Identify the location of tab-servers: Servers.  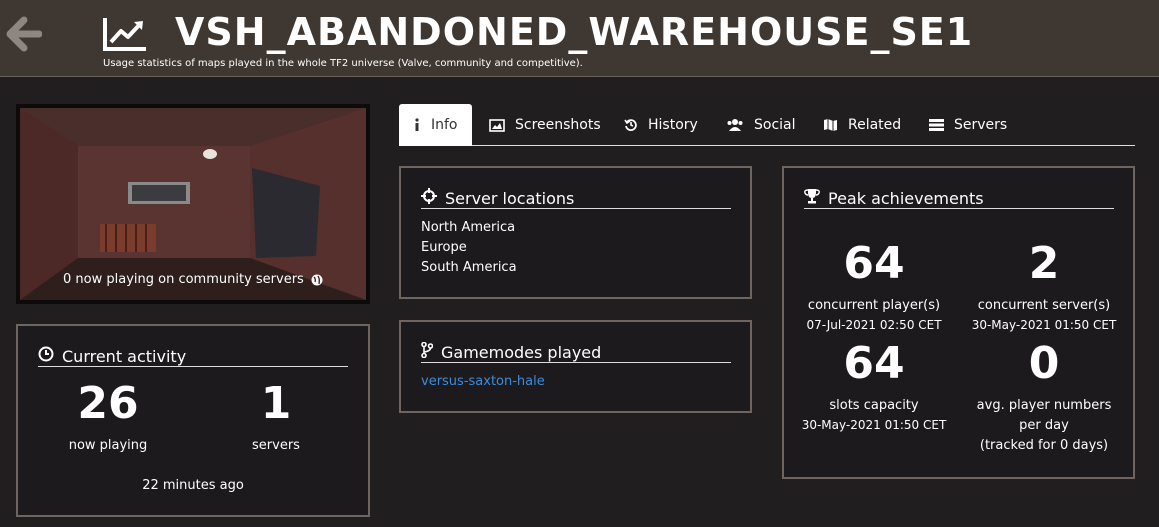
(968, 125).